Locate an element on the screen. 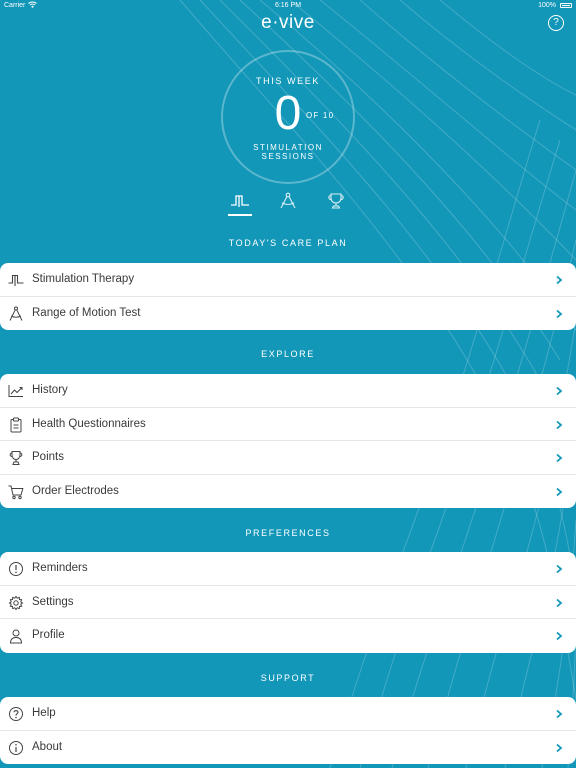  cart-icon is located at coordinates (16, 492).